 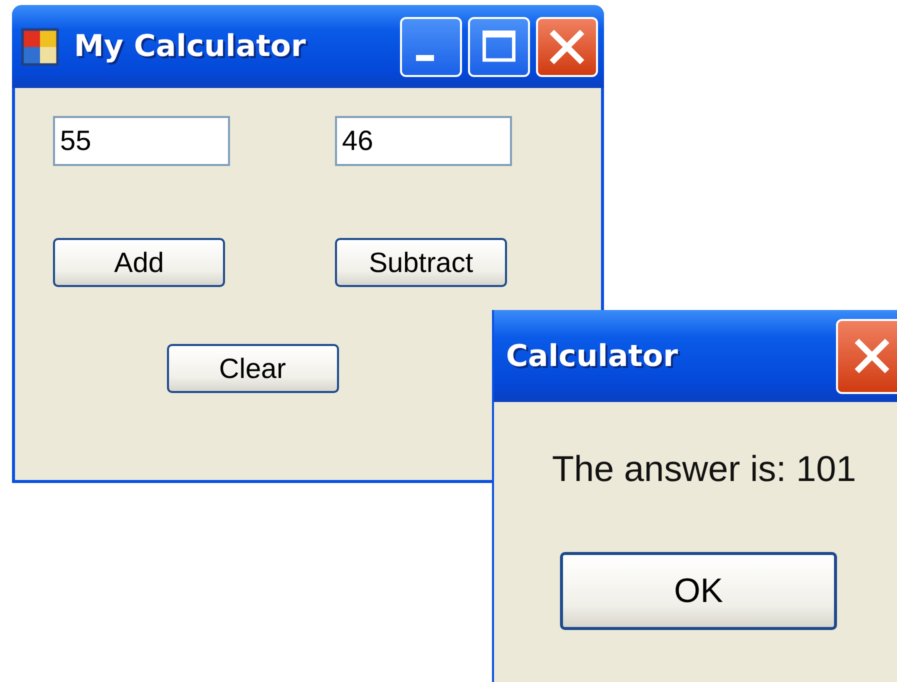 I want to click on action-button: Subtract, so click(x=421, y=262).